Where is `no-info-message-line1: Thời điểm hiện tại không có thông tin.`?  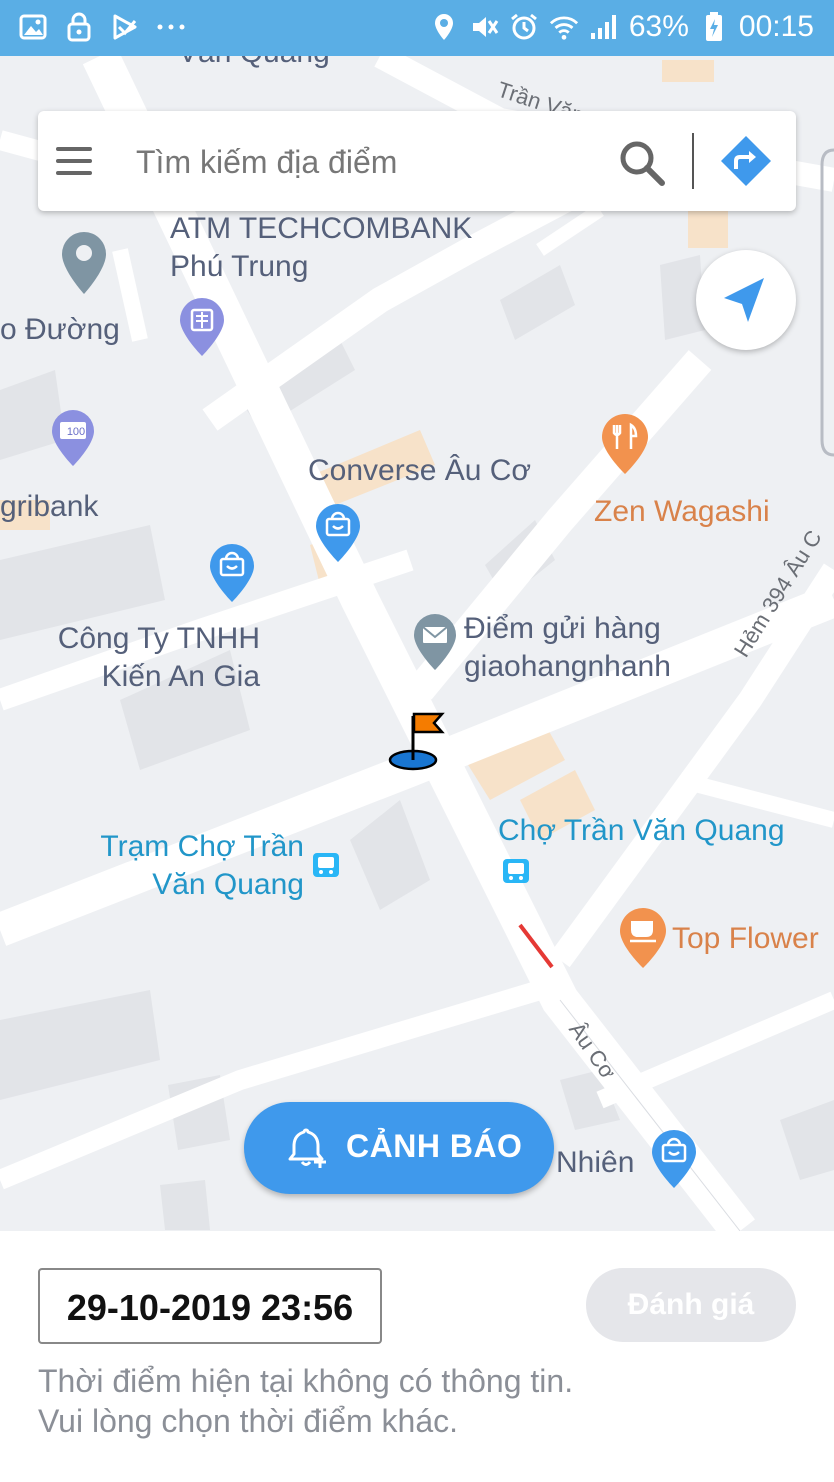 no-info-message-line1: Thời điểm hiện tại không có thông tin. is located at coordinates (306, 1381).